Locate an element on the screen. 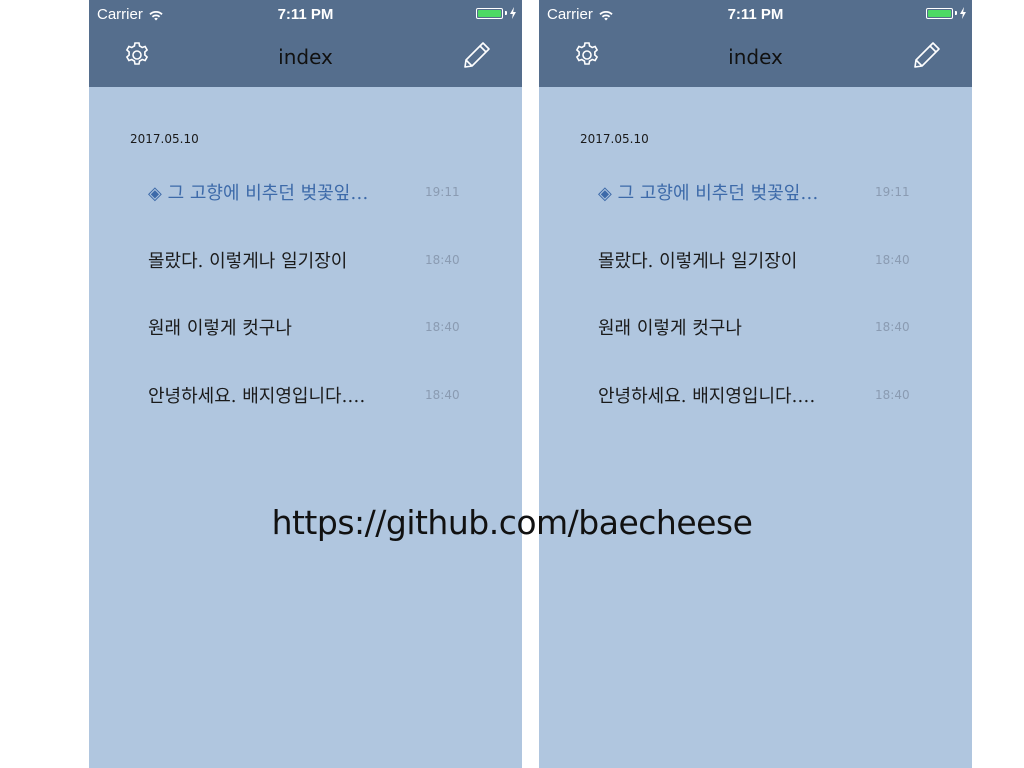 The width and height of the screenshot is (1024, 768). github-url-caption: https://github.com/baecheese is located at coordinates (512, 522).